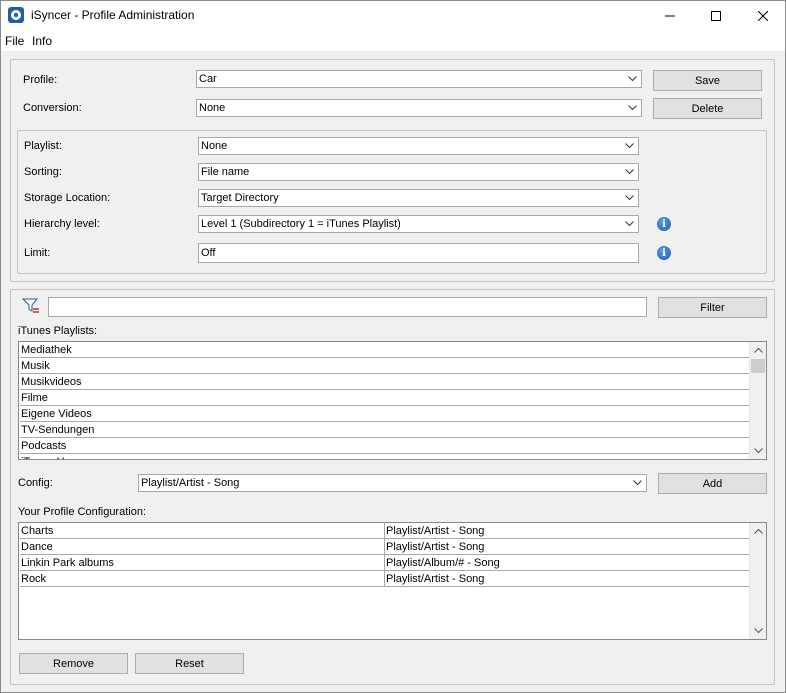  Describe the element at coordinates (67, 198) in the screenshot. I see `storage-location-label: Storage Location:` at that location.